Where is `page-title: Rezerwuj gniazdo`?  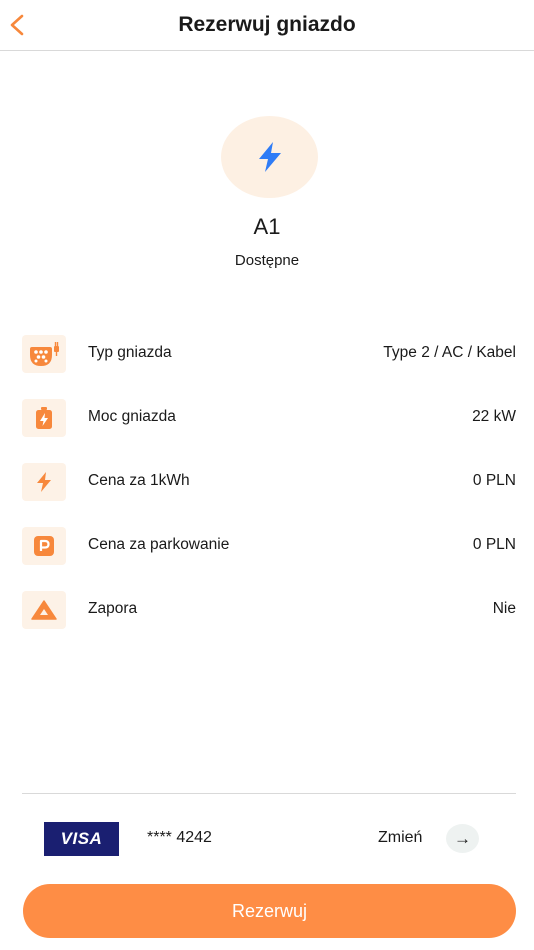 page-title: Rezerwuj gniazdo is located at coordinates (267, 24).